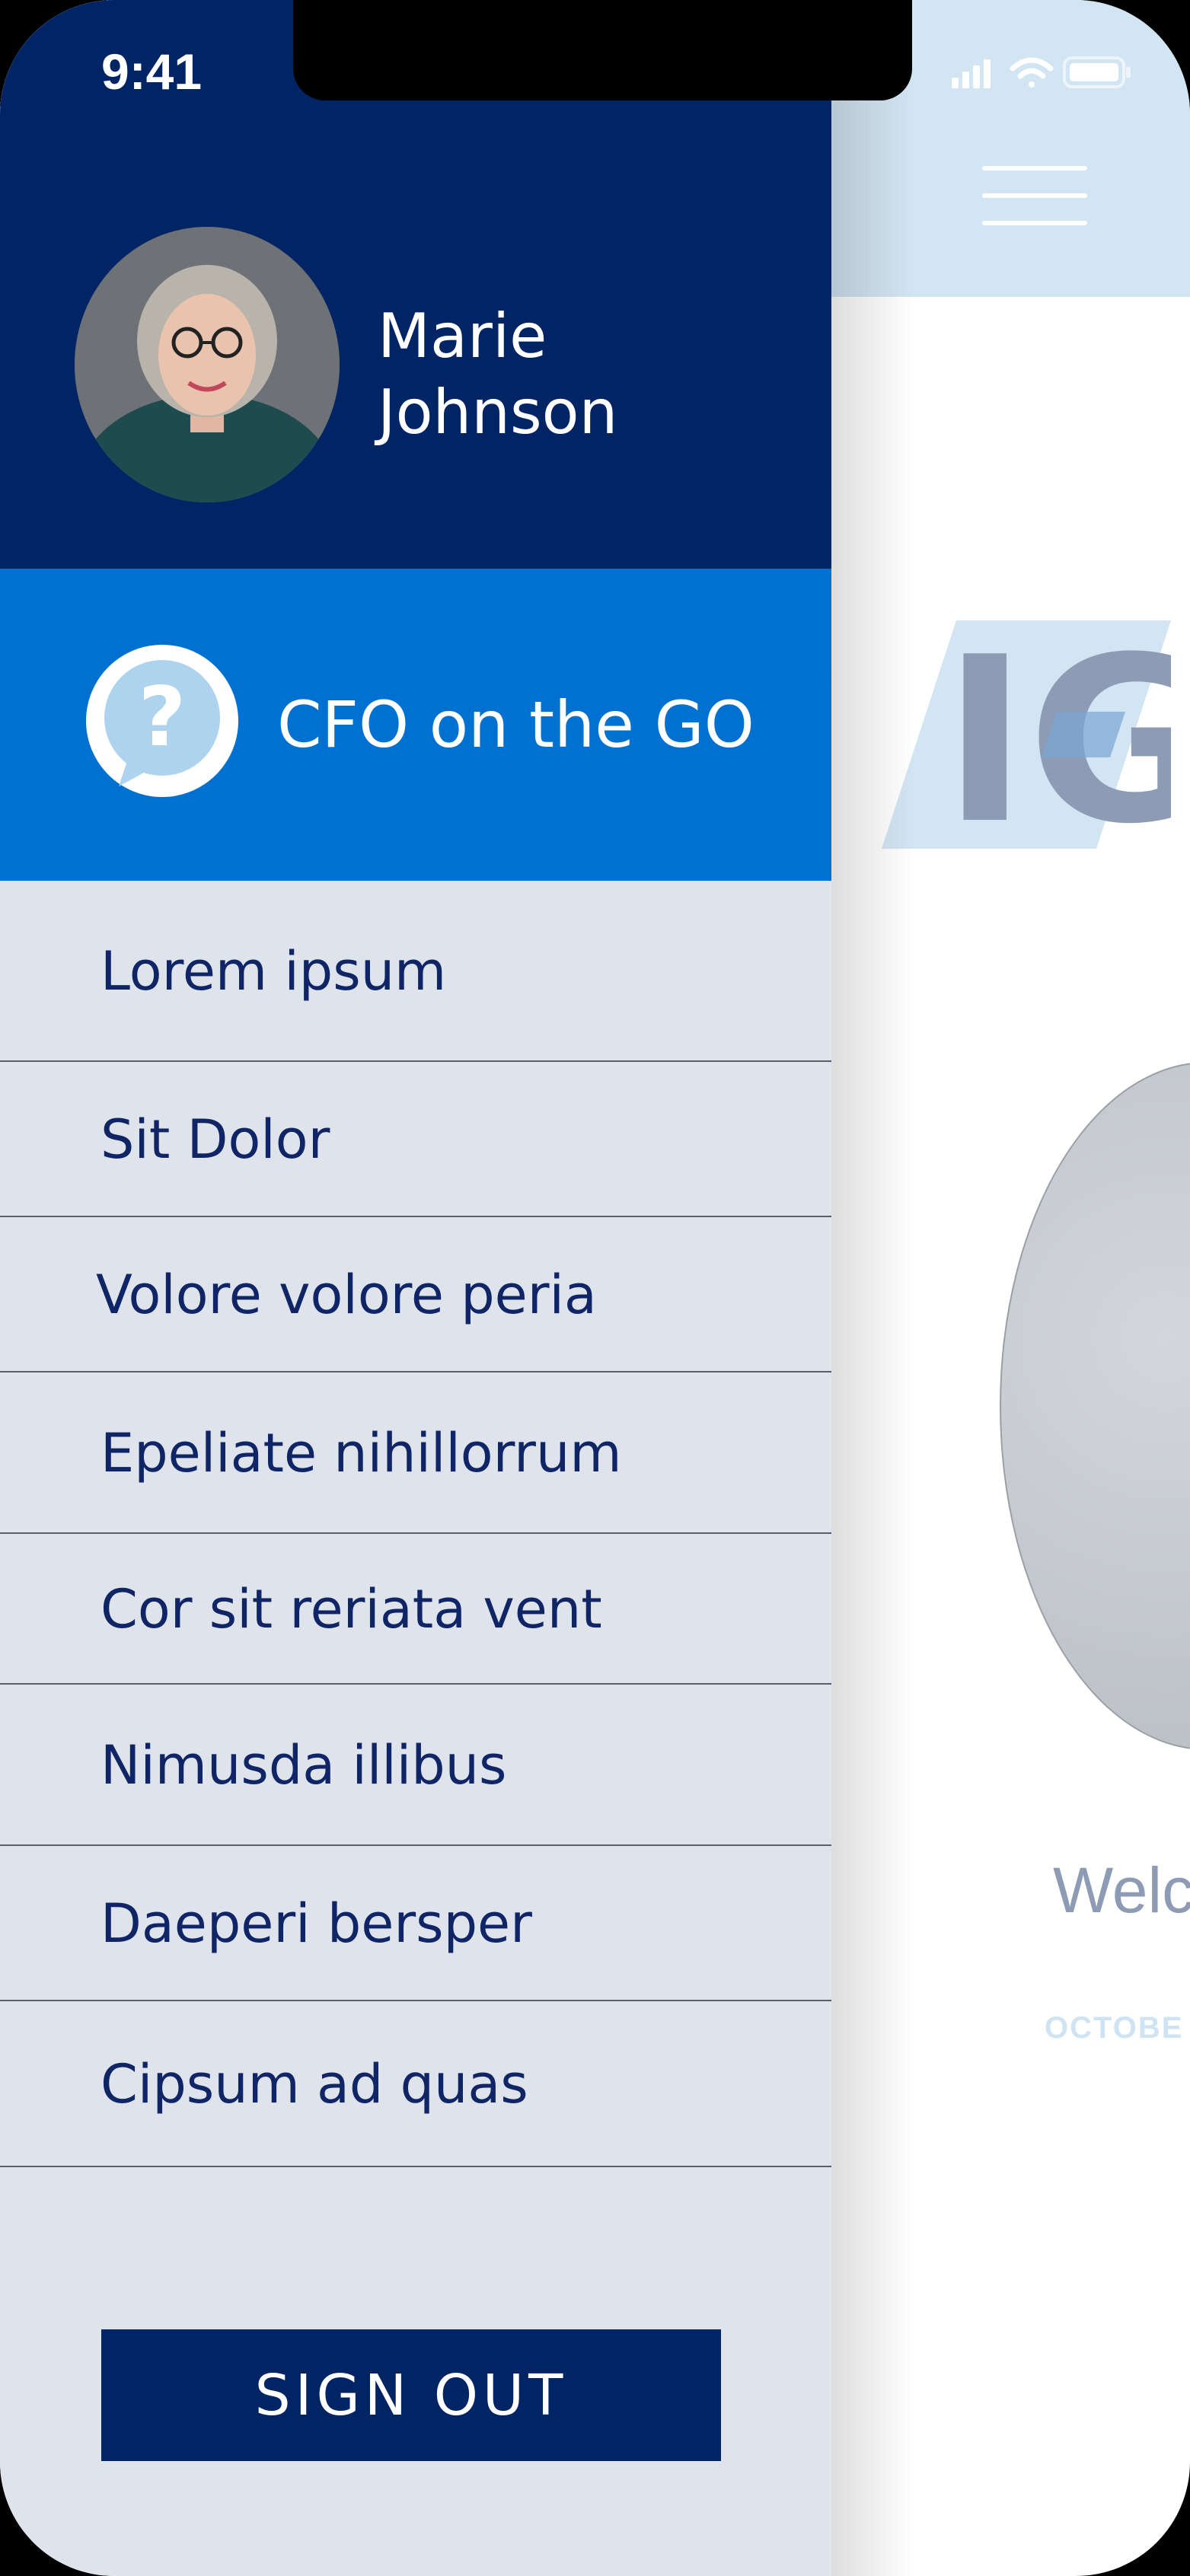  Describe the element at coordinates (1027, 735) in the screenshot. I see `ig-logo: IG` at that location.